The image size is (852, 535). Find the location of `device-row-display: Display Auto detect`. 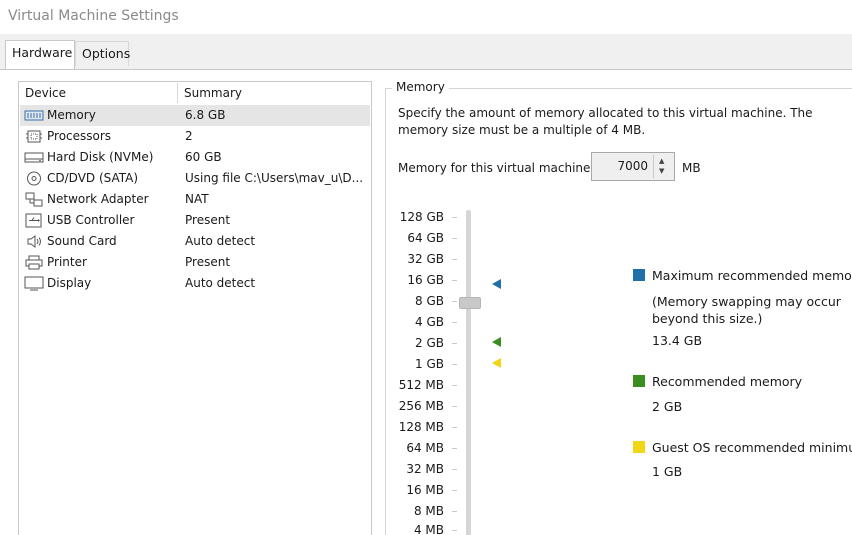

device-row-display: Display Auto detect is located at coordinates (195, 283).